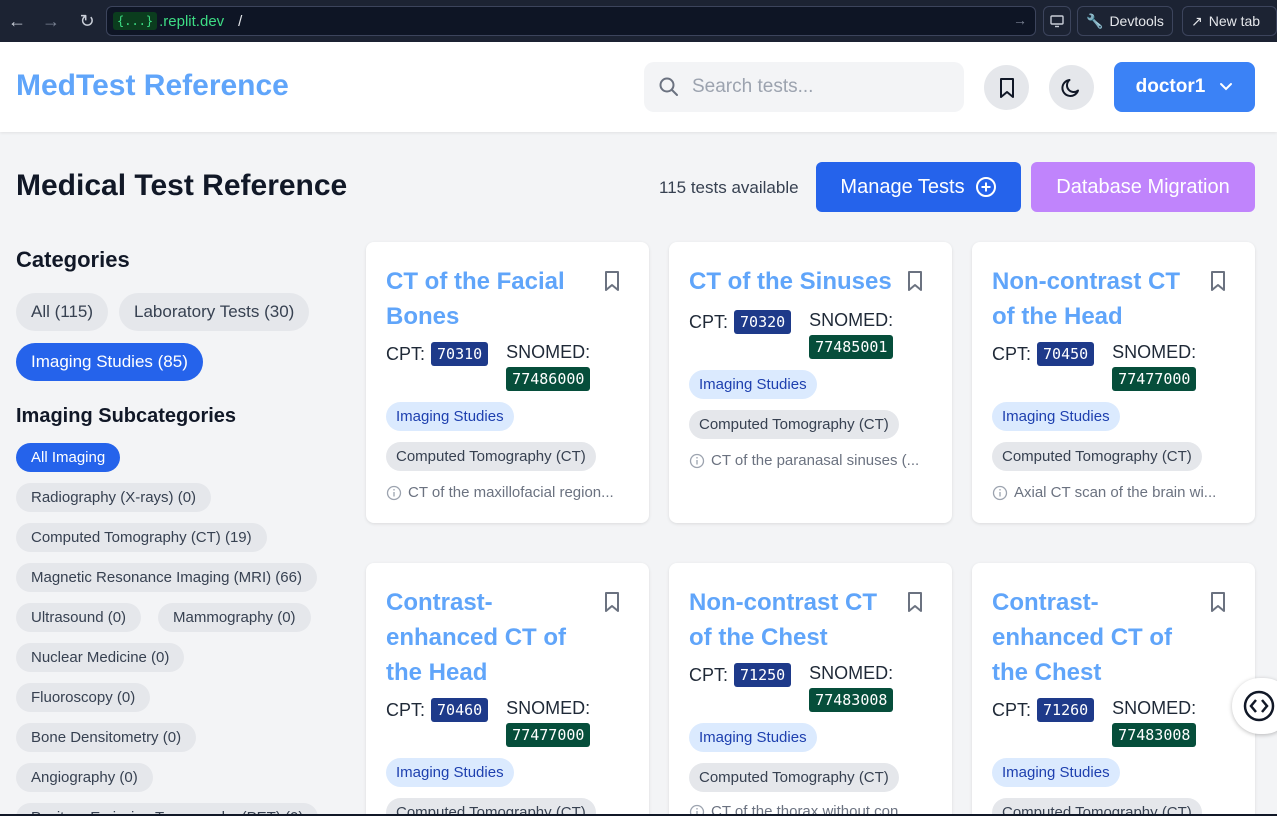 The image size is (1277, 816). Describe the element at coordinates (1259, 706) in the screenshot. I see `code-brackets-icon` at that location.